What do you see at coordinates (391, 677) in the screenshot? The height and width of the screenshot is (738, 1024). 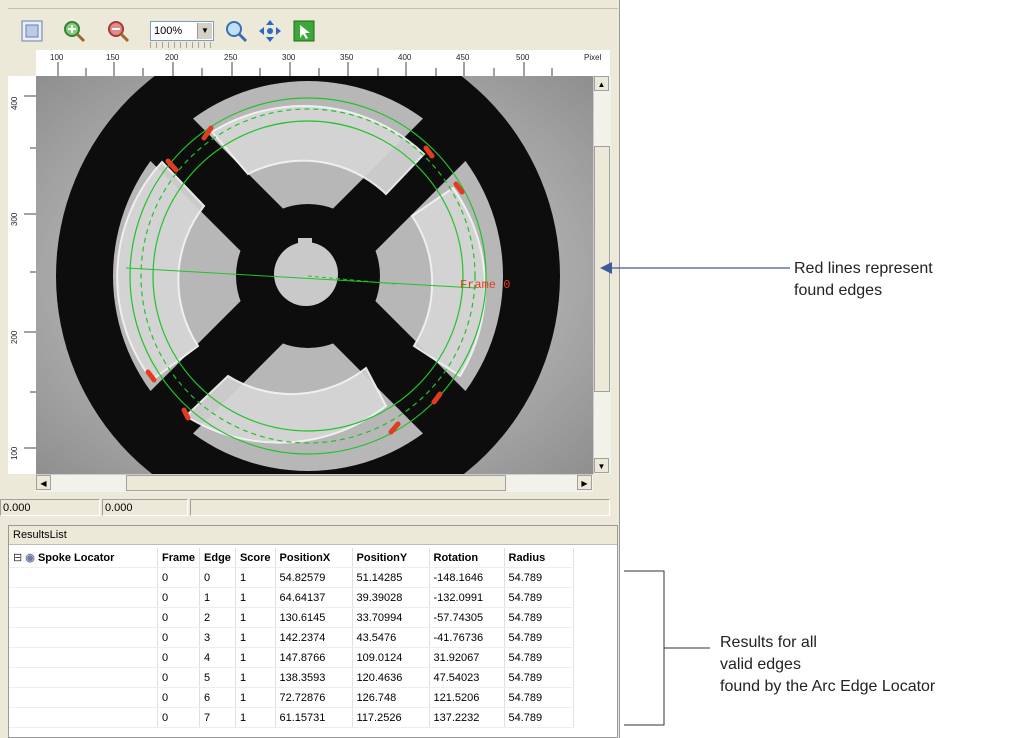 I see `table-cell: 120.4636` at bounding box center [391, 677].